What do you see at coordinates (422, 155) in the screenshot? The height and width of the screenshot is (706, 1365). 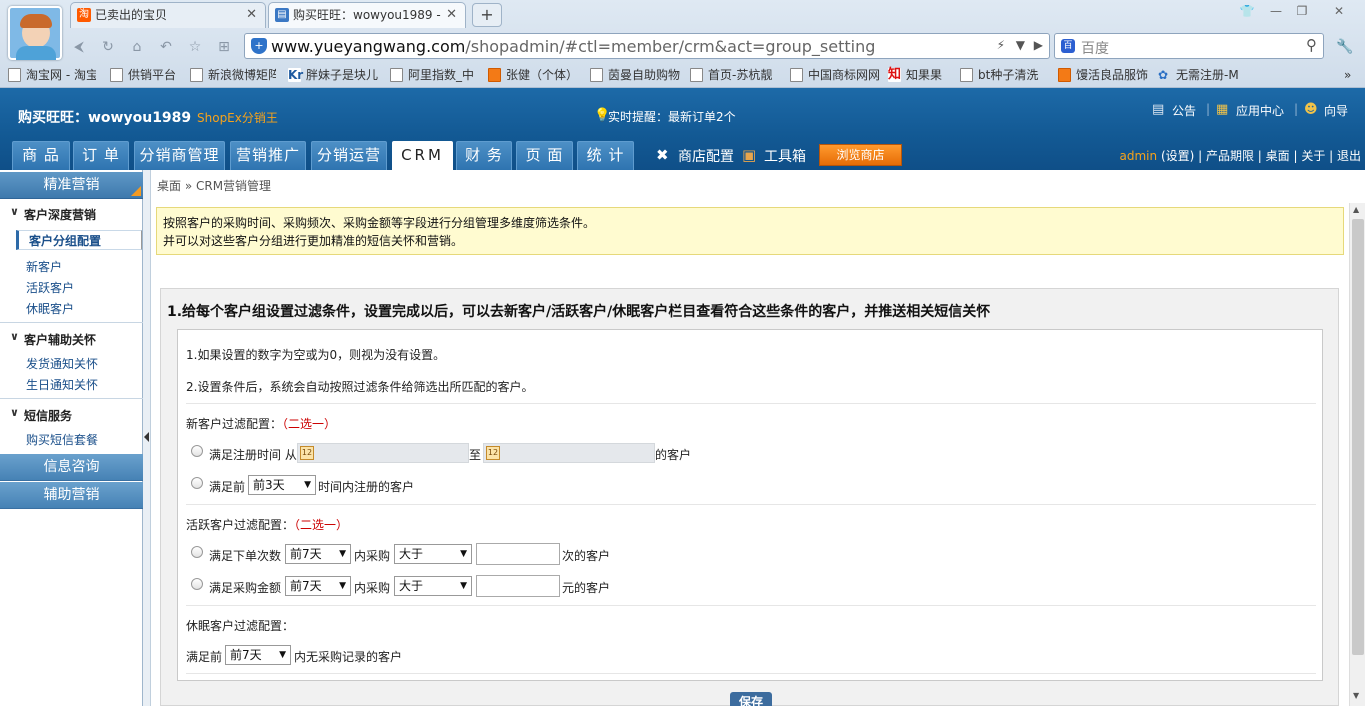 I see `tab-crm: CRM` at bounding box center [422, 155].